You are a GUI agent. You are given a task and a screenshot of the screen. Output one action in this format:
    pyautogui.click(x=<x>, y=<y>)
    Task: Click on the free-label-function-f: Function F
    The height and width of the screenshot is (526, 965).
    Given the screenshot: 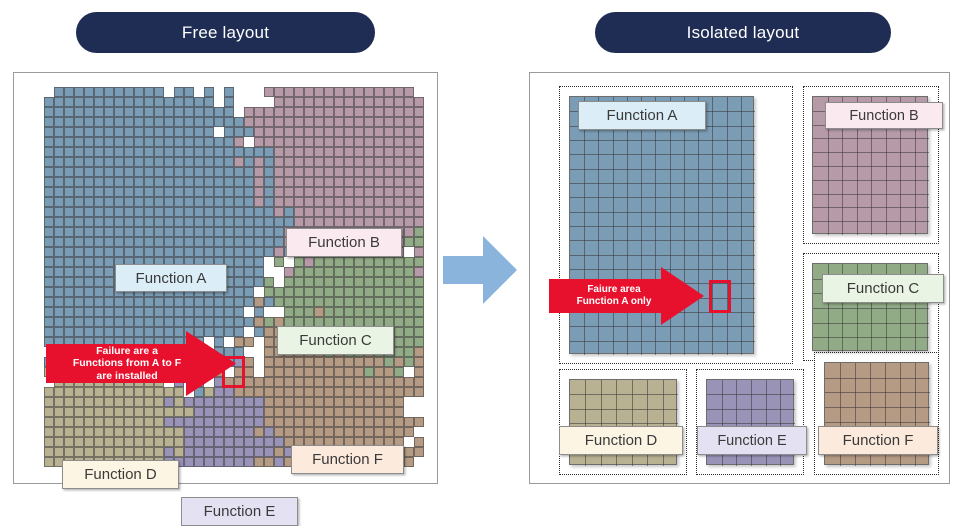 What is the action you would take?
    pyautogui.click(x=347, y=459)
    